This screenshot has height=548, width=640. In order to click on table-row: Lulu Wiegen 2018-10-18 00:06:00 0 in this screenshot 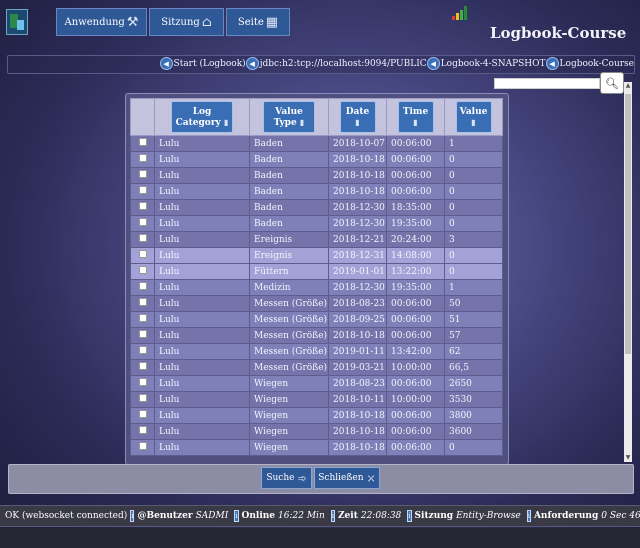, I will do `click(316, 447)`.